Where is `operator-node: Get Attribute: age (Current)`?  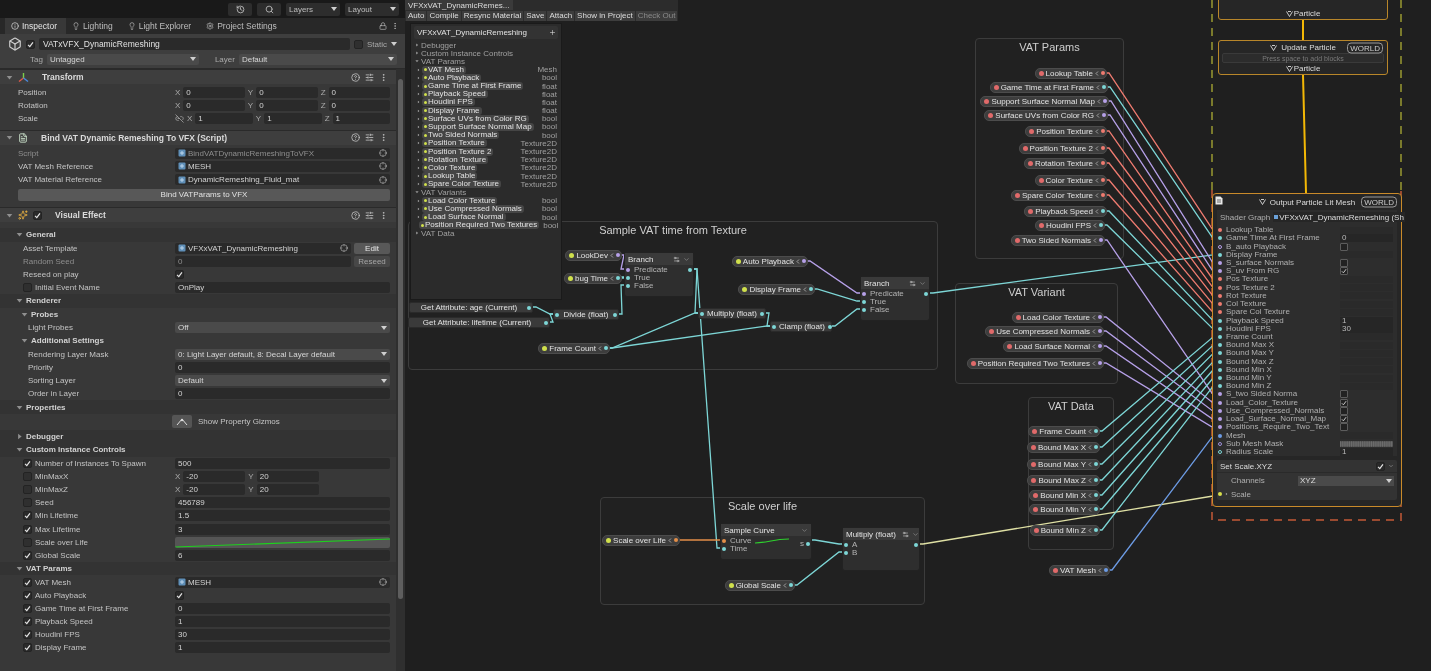
operator-node: Get Attribute: age (Current) is located at coordinates (471, 307).